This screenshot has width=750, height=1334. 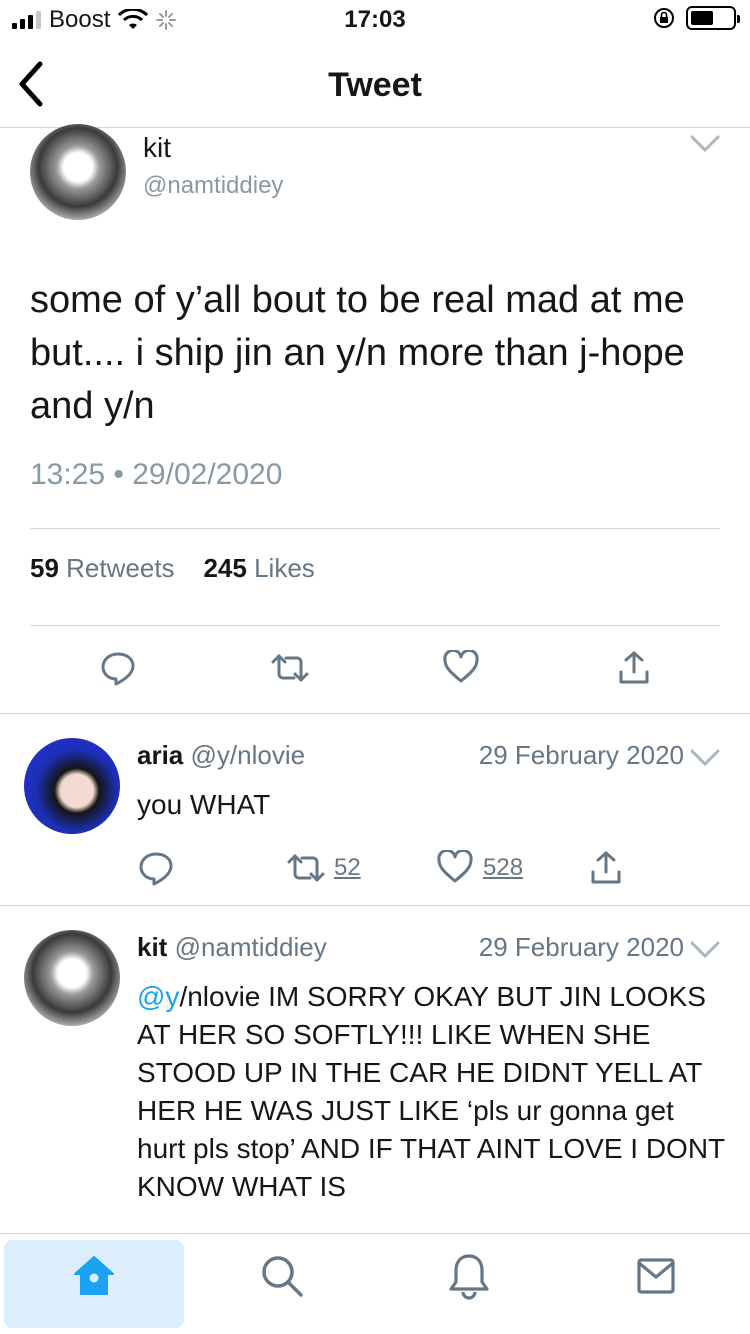 I want to click on reply-text: you WHAT, so click(x=204, y=804).